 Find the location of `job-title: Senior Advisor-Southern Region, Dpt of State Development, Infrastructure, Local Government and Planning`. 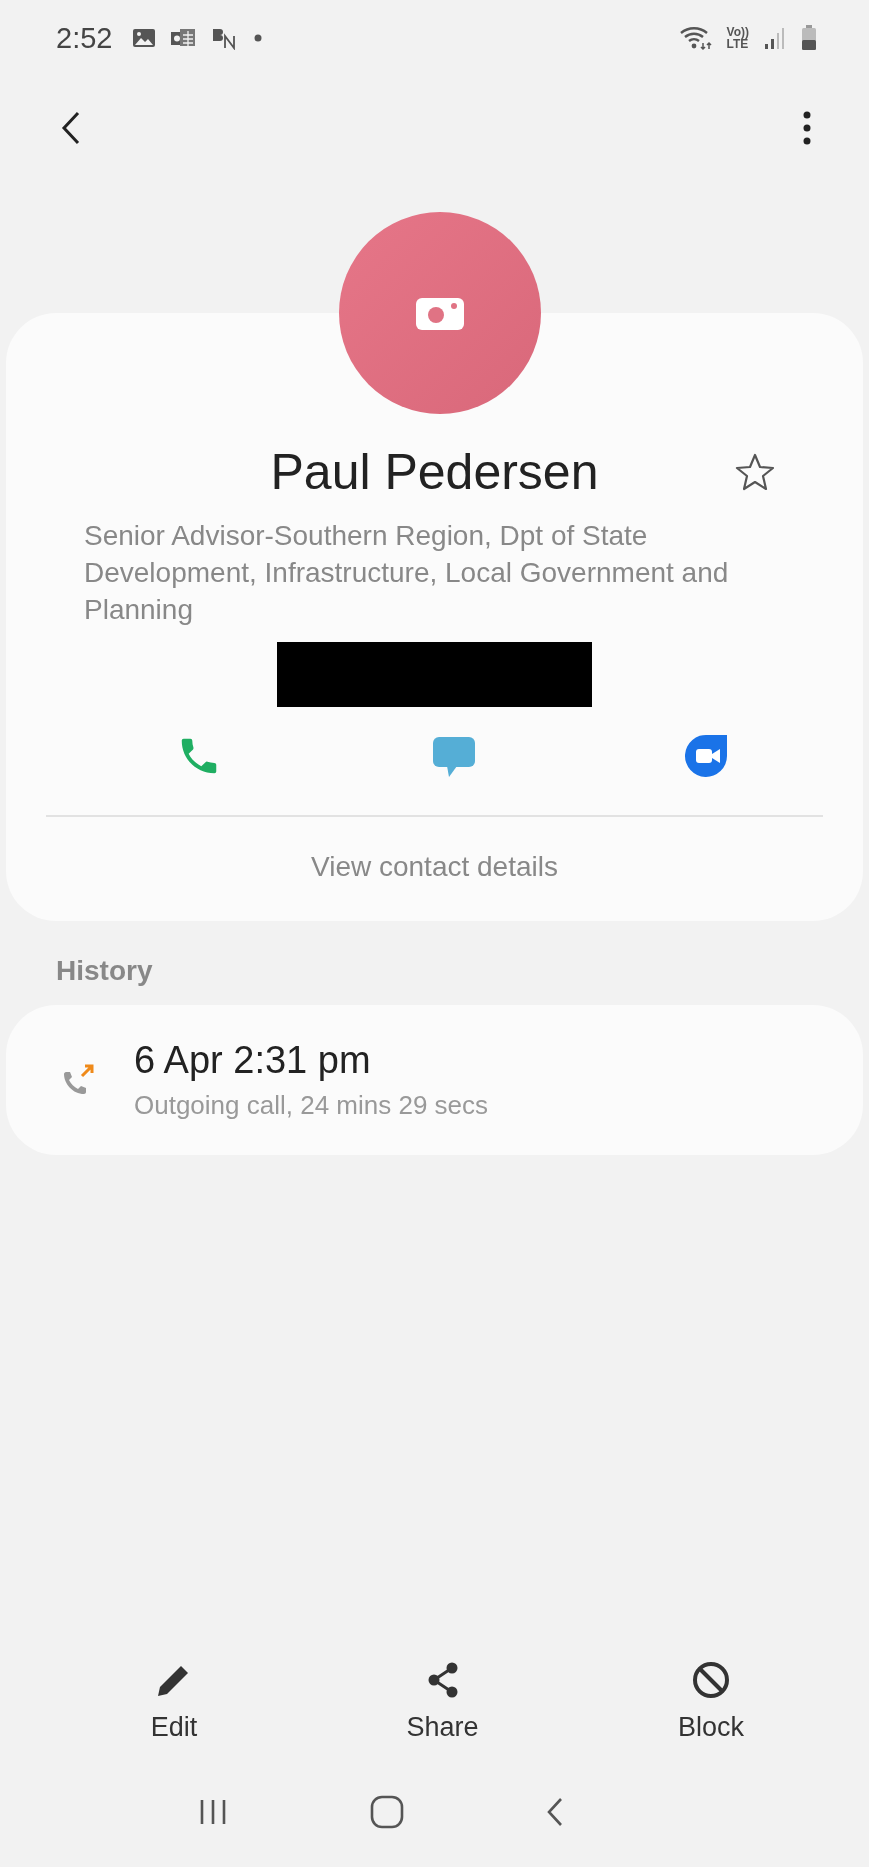

job-title: Senior Advisor-Southern Region, Dpt of State Development, Infrastructure, Local Government and Planning is located at coordinates (407, 573).